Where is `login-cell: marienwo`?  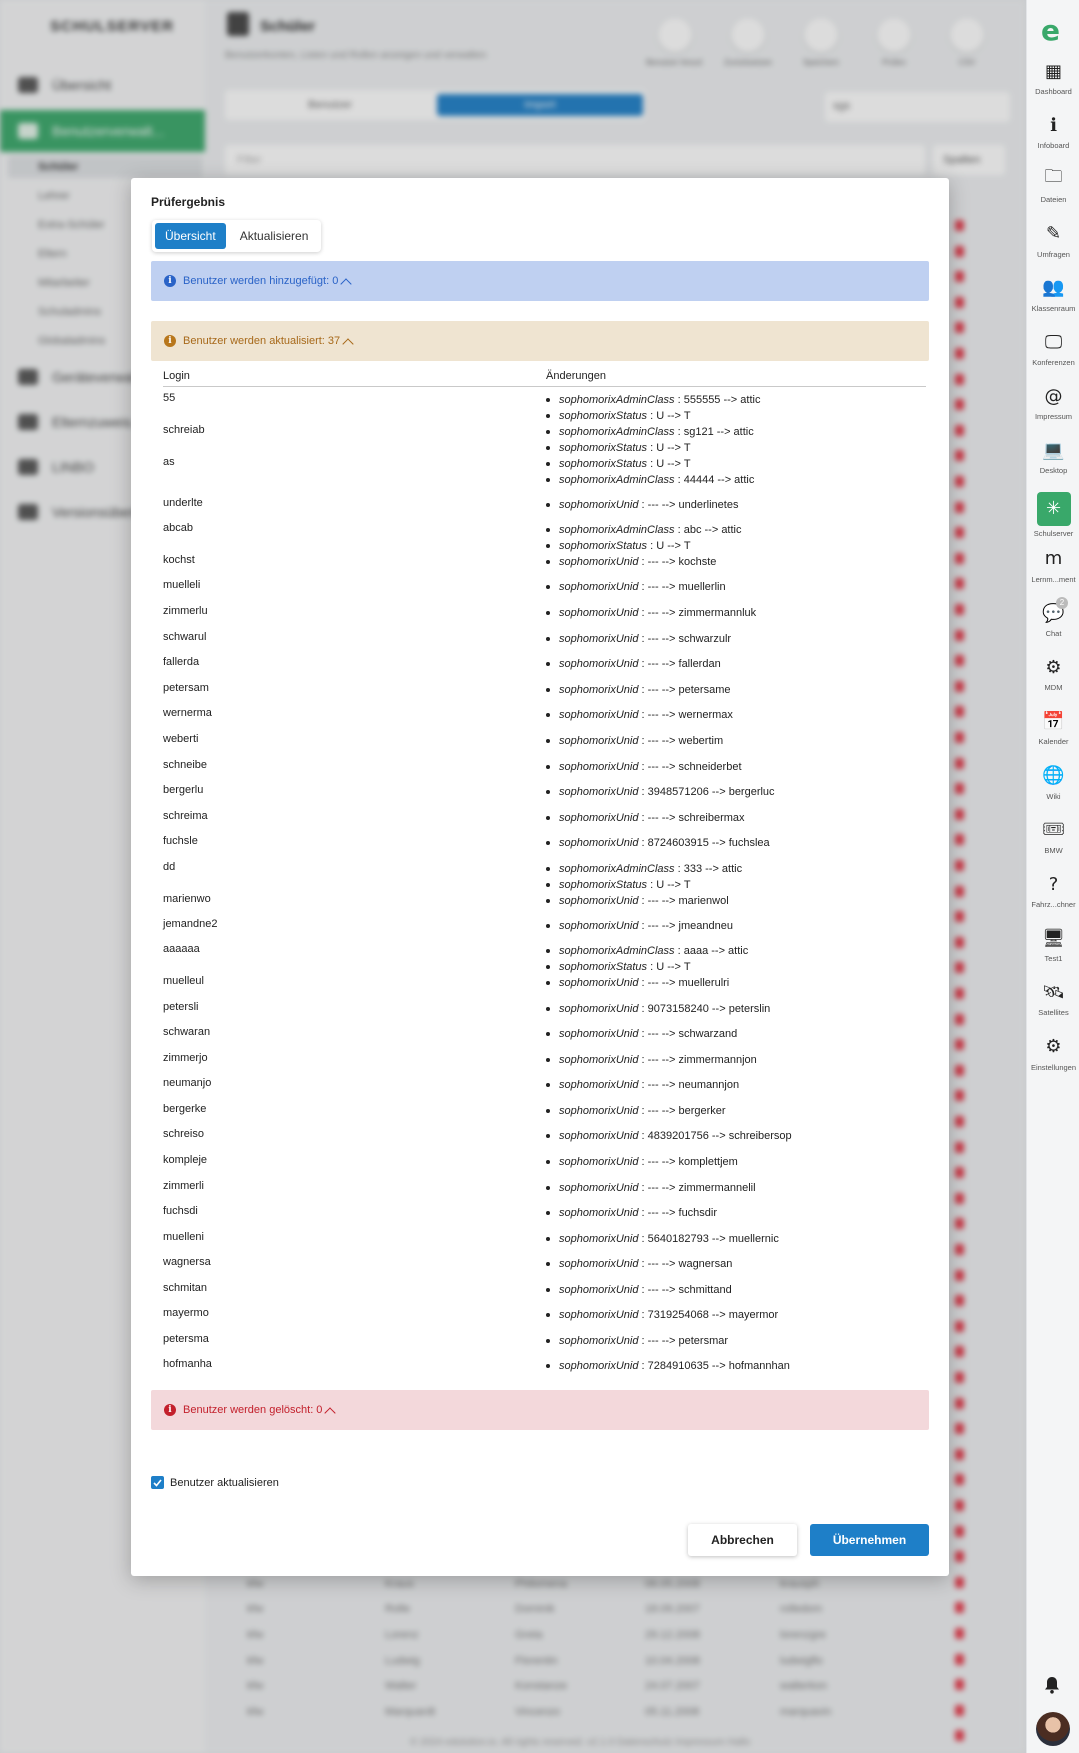 login-cell: marienwo is located at coordinates (187, 899).